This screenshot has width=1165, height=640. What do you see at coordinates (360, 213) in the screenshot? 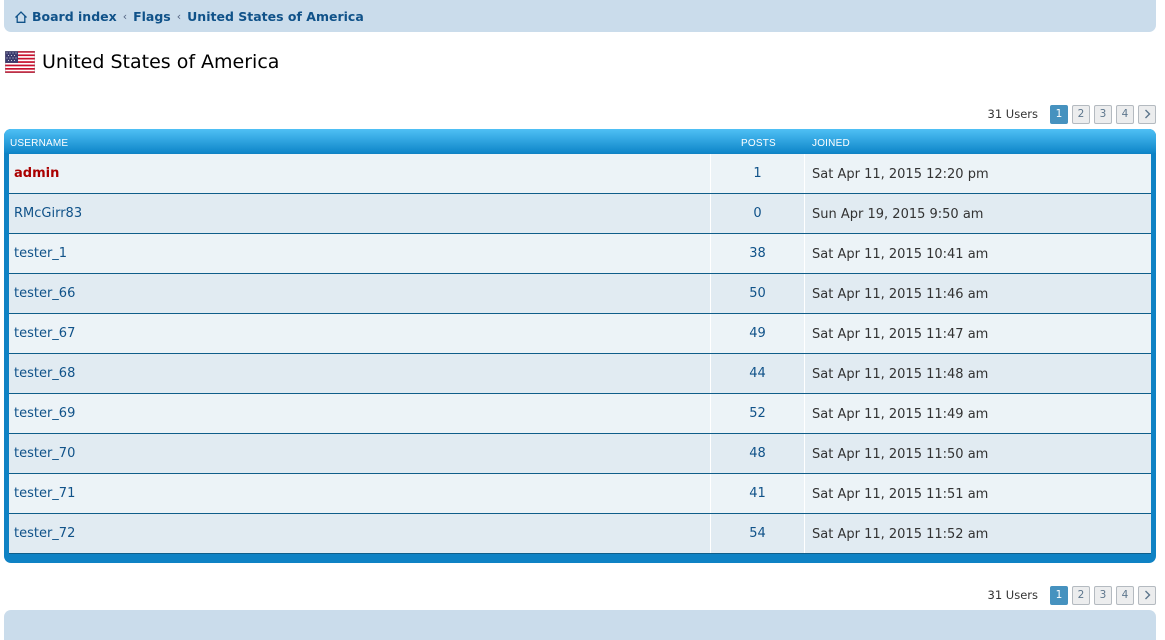
I see `username-cell: RMcGirr83` at bounding box center [360, 213].